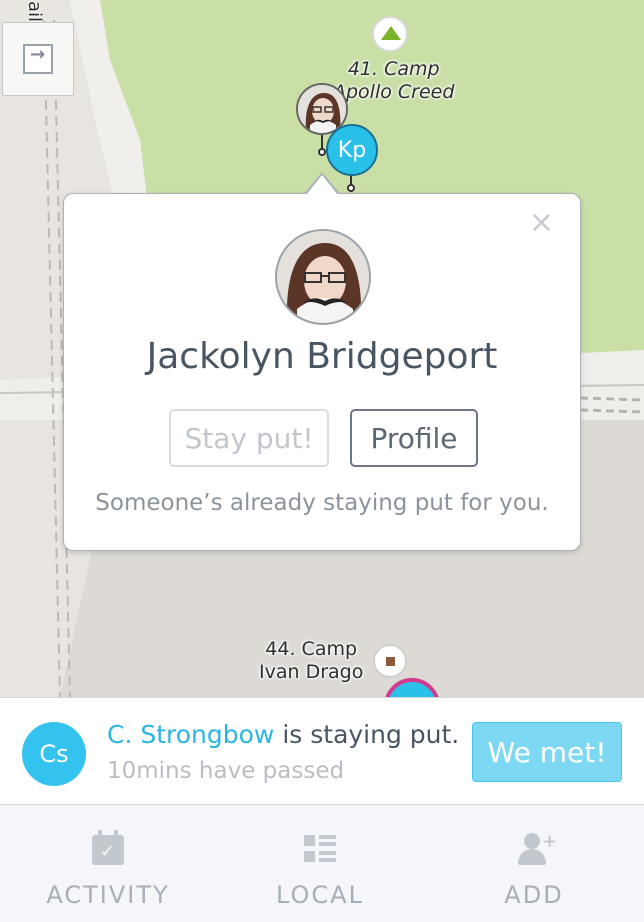  I want to click on popup-user-name: Jackolyn Bridgeport, so click(322, 356).